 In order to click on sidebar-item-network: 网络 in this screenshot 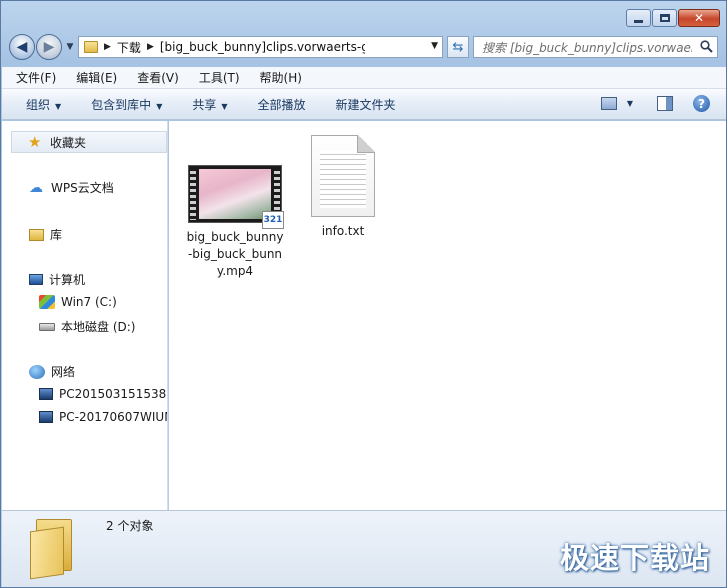, I will do `click(52, 371)`.